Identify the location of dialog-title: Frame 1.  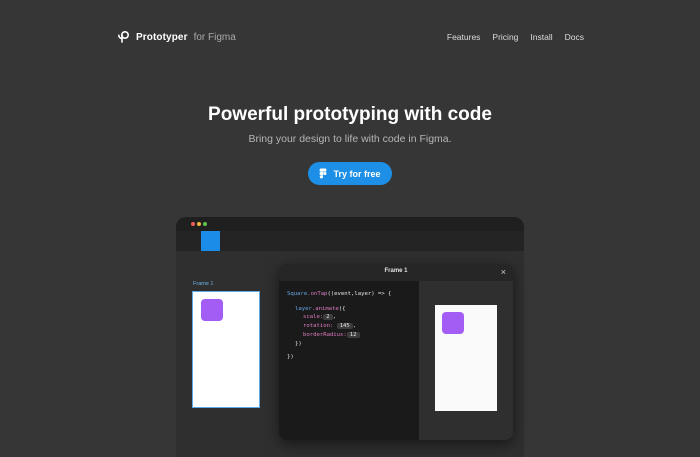
(396, 271).